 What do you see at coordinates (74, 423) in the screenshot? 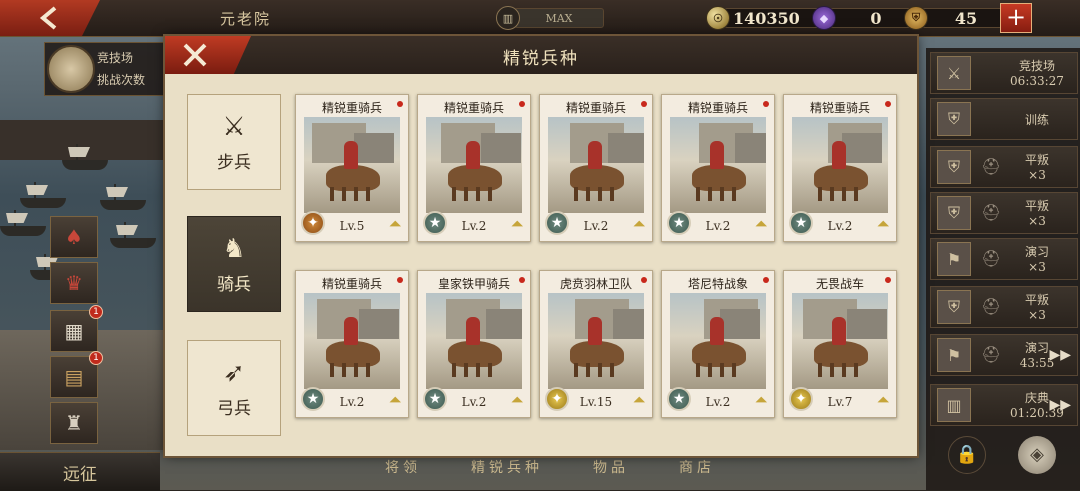
I see `trophy-button: ♜` at bounding box center [74, 423].